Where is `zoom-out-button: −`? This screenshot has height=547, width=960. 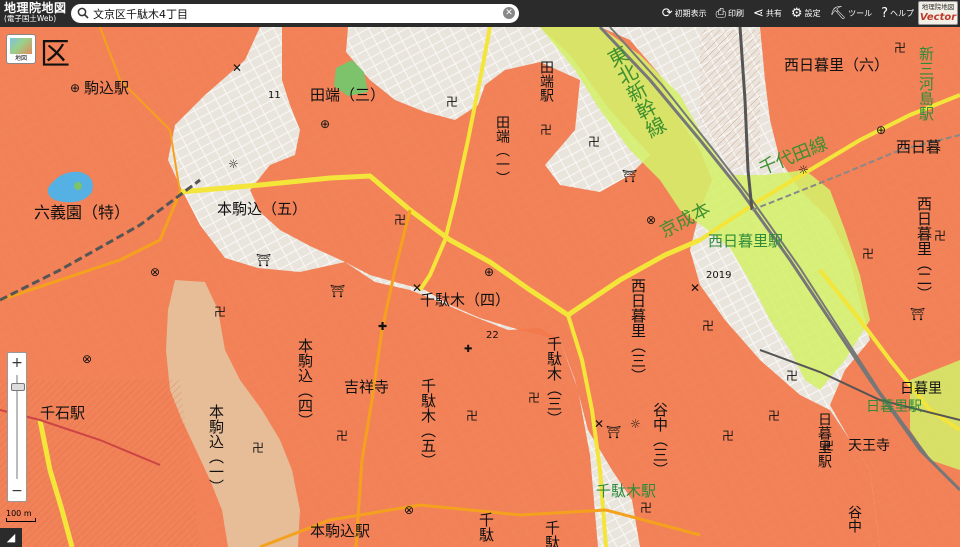 zoom-out-button: − is located at coordinates (17, 491).